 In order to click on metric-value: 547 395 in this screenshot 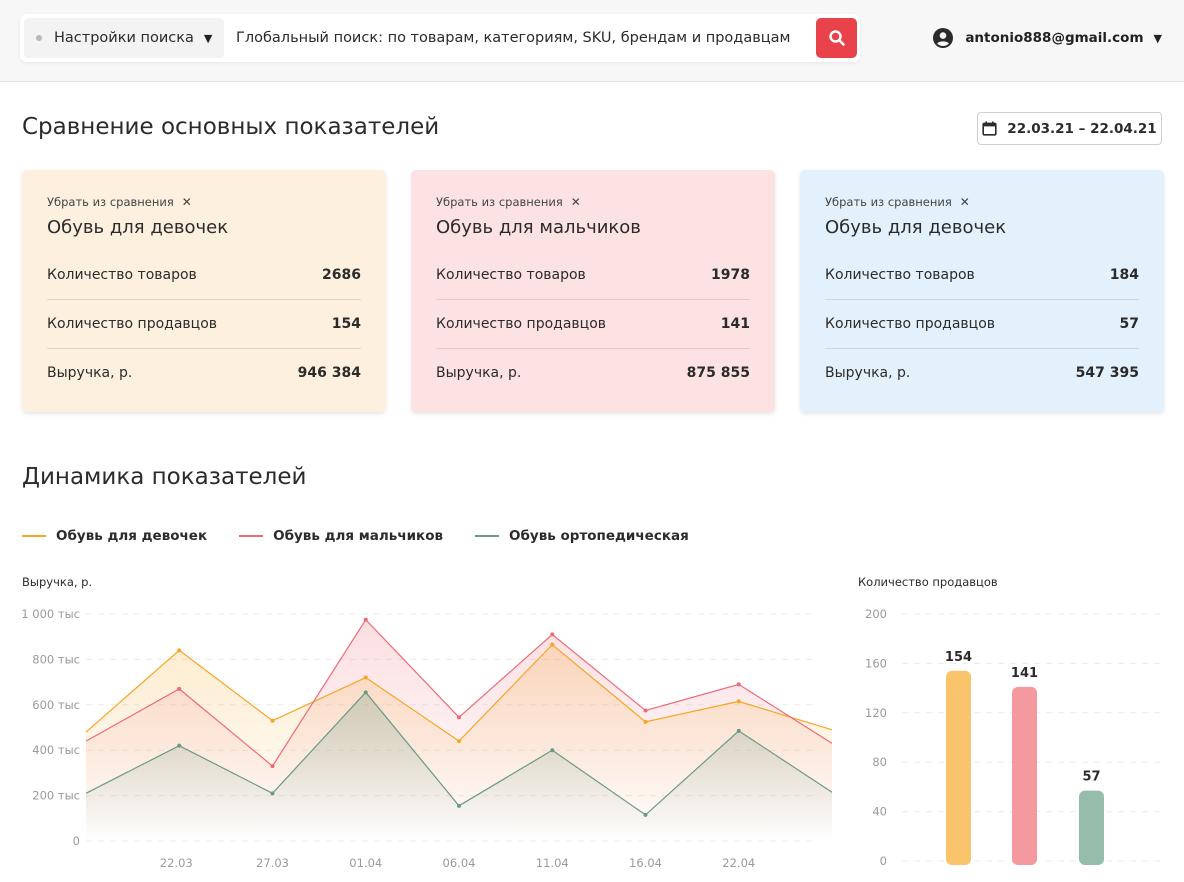, I will do `click(1107, 373)`.